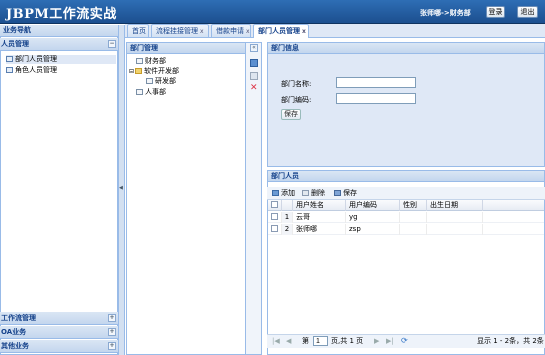 The width and height of the screenshot is (545, 355). I want to click on nav-section-label: OA业务, so click(14, 332).